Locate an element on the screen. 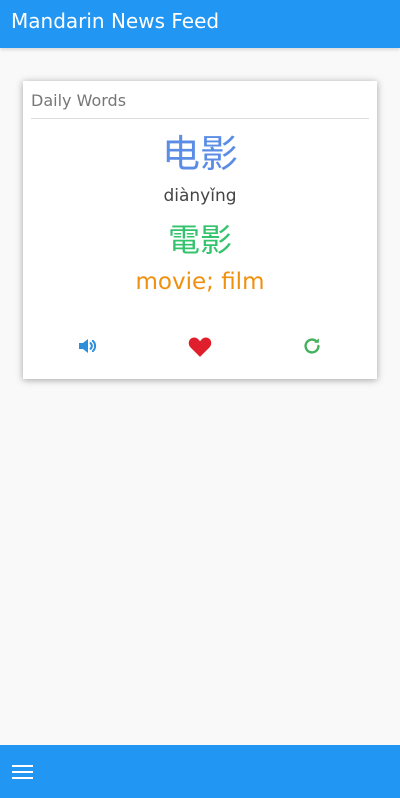 The width and height of the screenshot is (400, 798). top-app-bar: Mandarin News Feed is located at coordinates (200, 24).